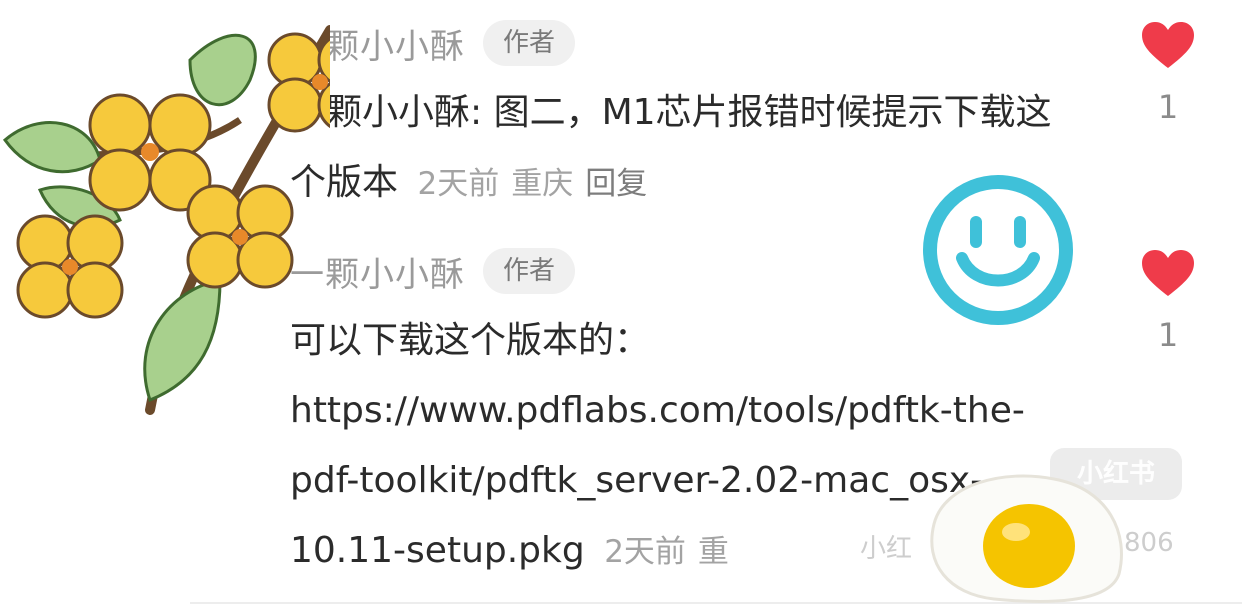  What do you see at coordinates (713, 552) in the screenshot?
I see `comment-location: 重` at bounding box center [713, 552].